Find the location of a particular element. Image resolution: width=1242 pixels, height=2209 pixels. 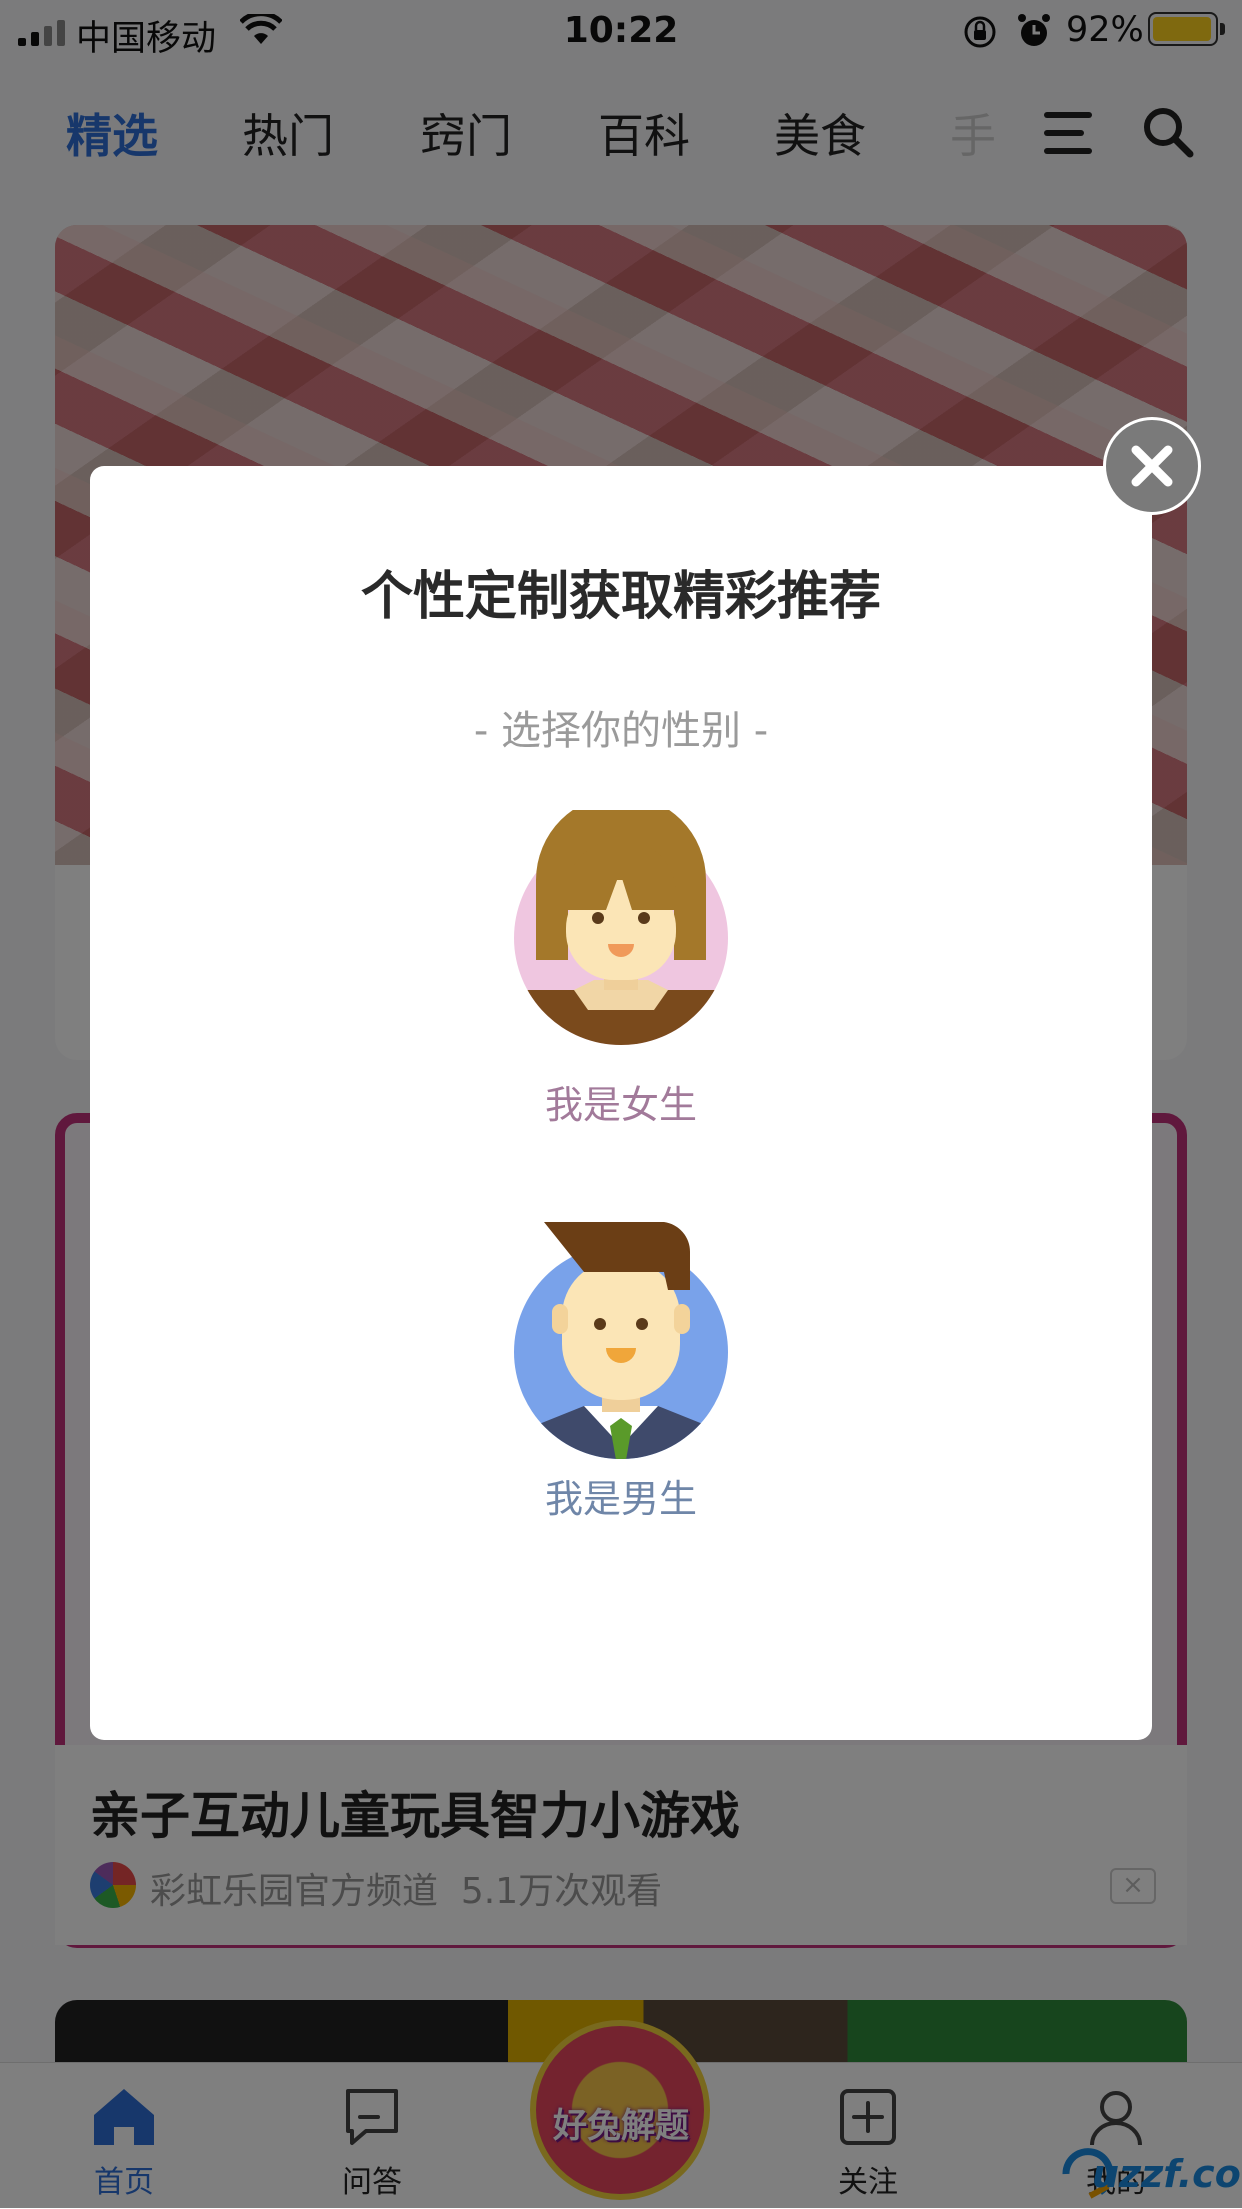

close-button is located at coordinates (1152, 466).